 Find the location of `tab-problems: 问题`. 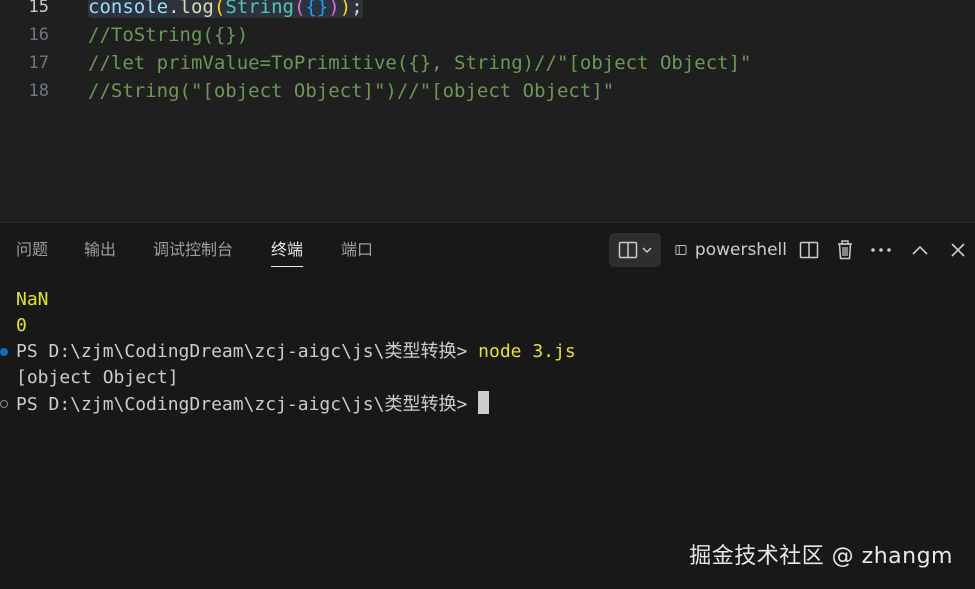

tab-problems: 问题 is located at coordinates (32, 250).